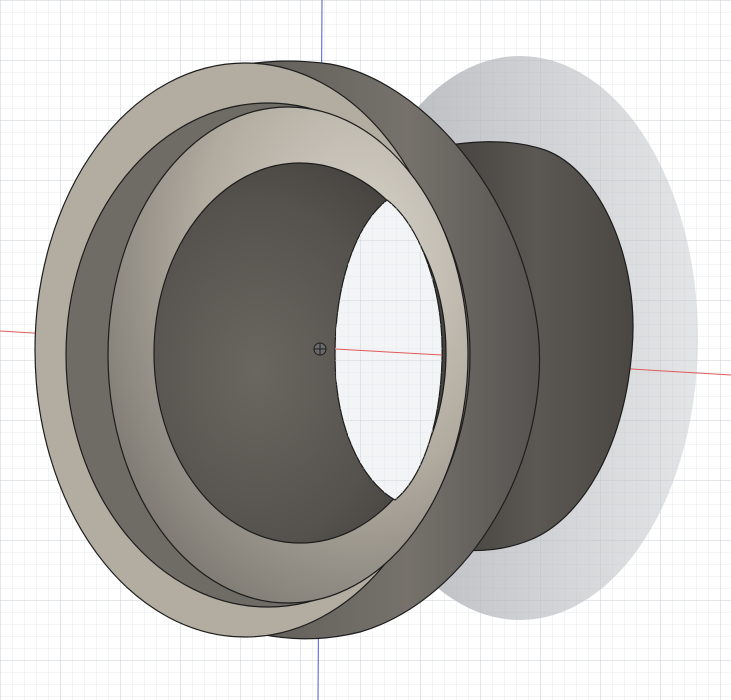 Image resolution: width=731 pixels, height=700 pixels. What do you see at coordinates (320, 349) in the screenshot?
I see `origin-icon` at bounding box center [320, 349].